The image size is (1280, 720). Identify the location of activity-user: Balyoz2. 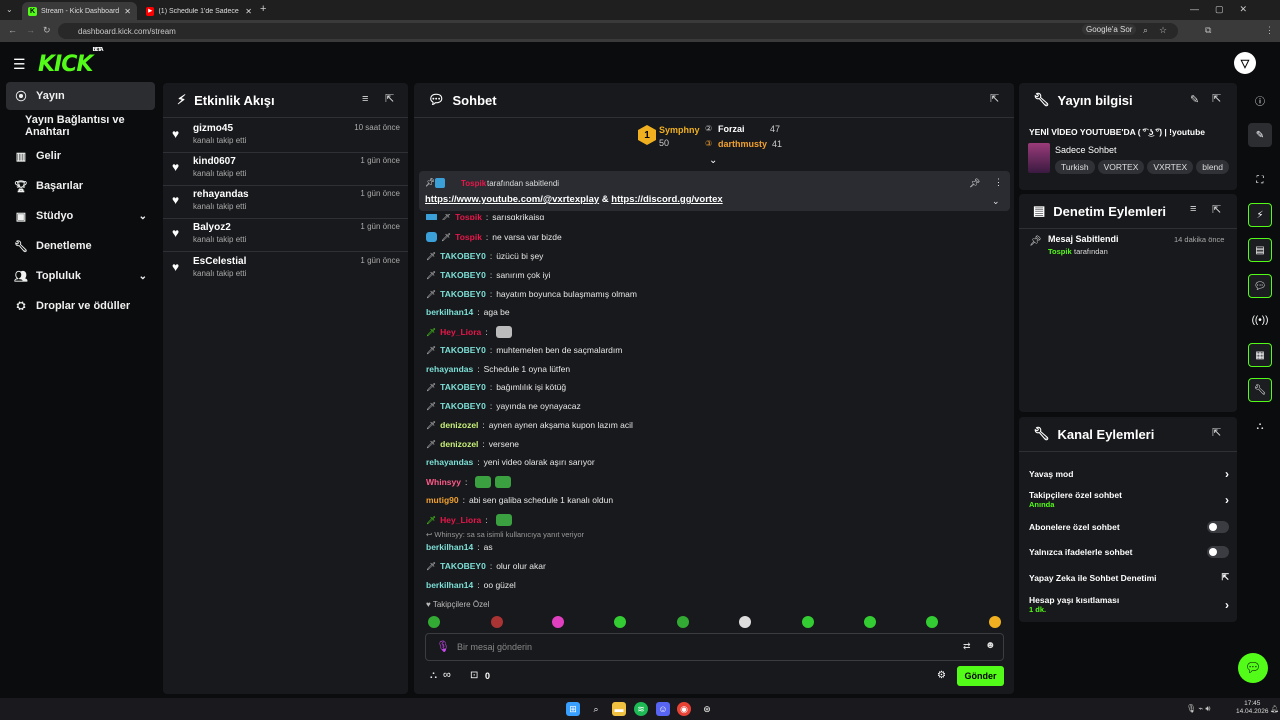
(212, 227).